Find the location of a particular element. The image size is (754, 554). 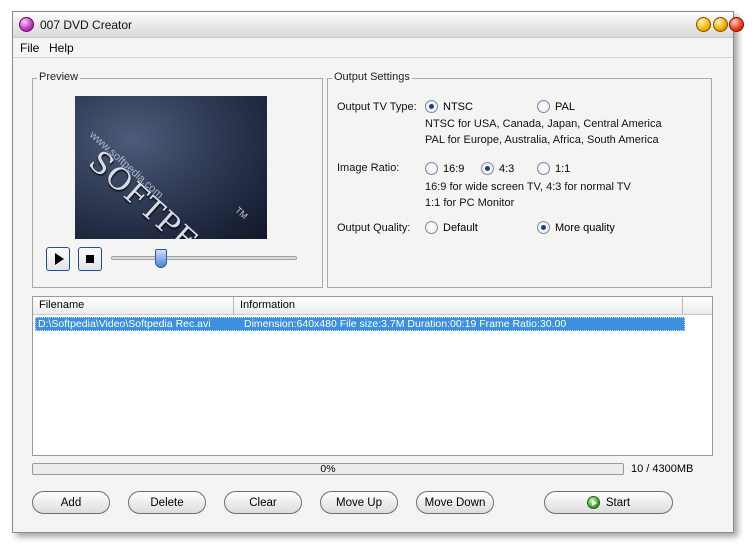

play-icon is located at coordinates (59, 259).